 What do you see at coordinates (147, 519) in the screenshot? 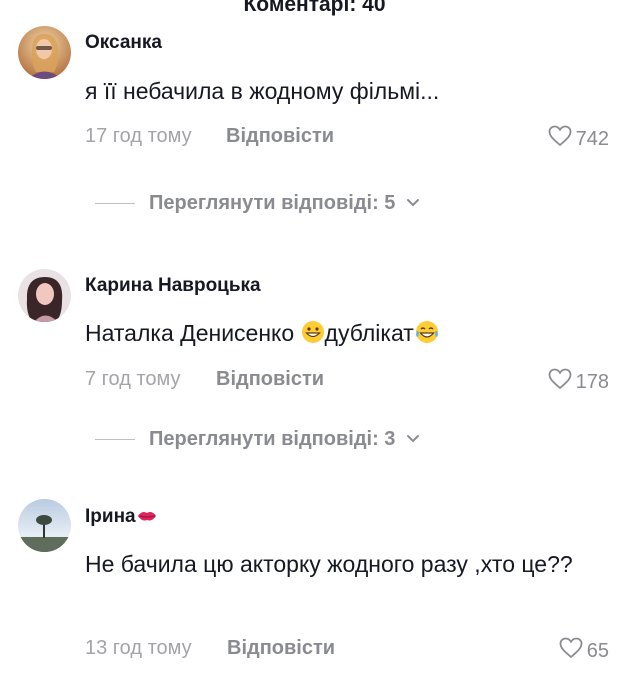
I see `kiss-mark-icon` at bounding box center [147, 519].